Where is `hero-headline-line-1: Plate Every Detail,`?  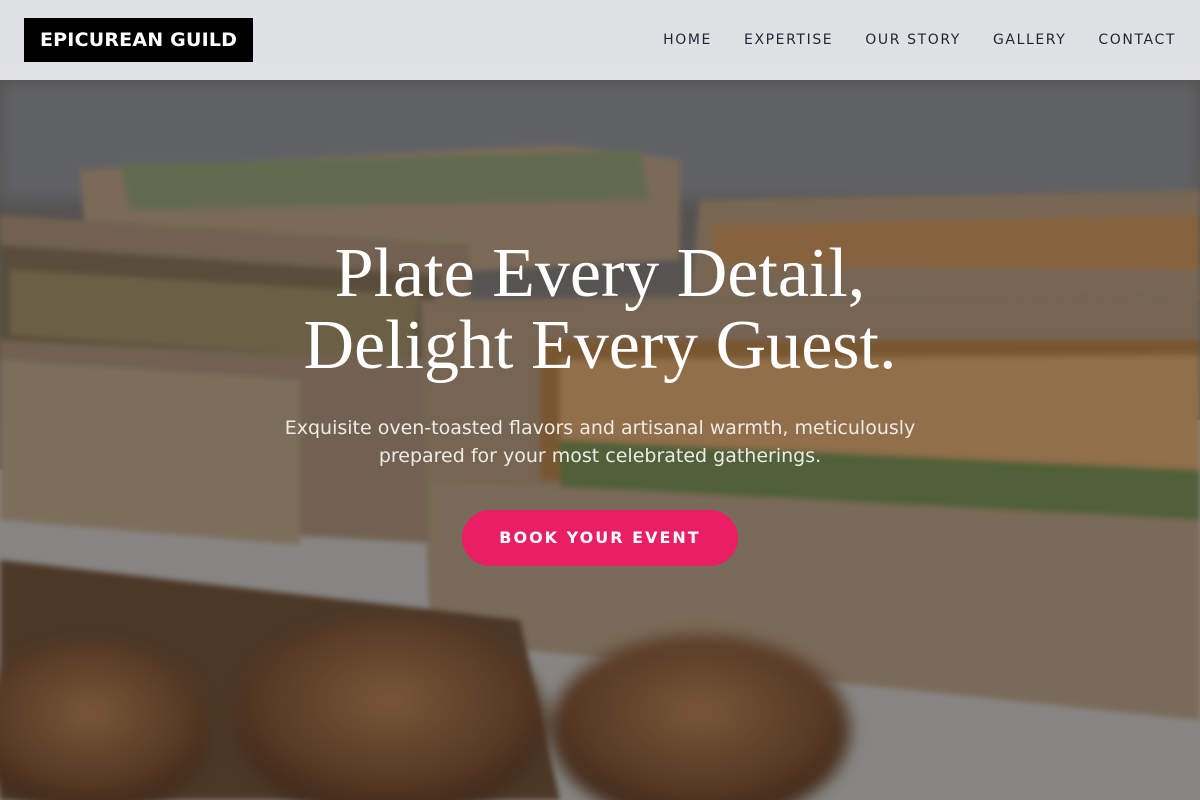
hero-headline-line-1: Plate Every Detail, is located at coordinates (600, 273).